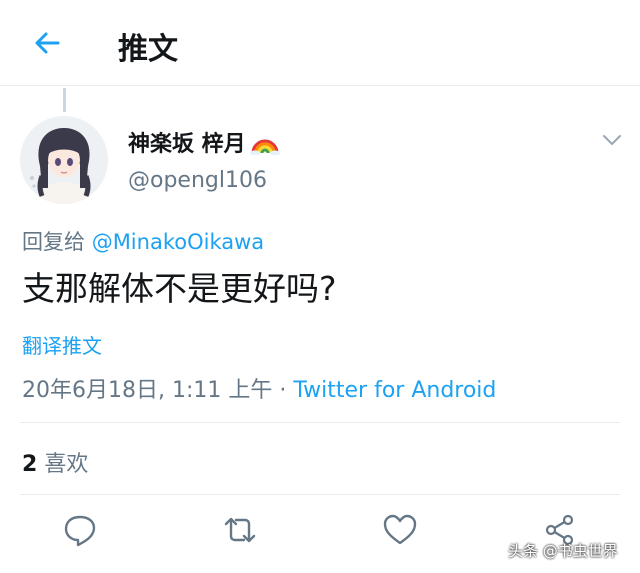  I want to click on like-icon, so click(400, 530).